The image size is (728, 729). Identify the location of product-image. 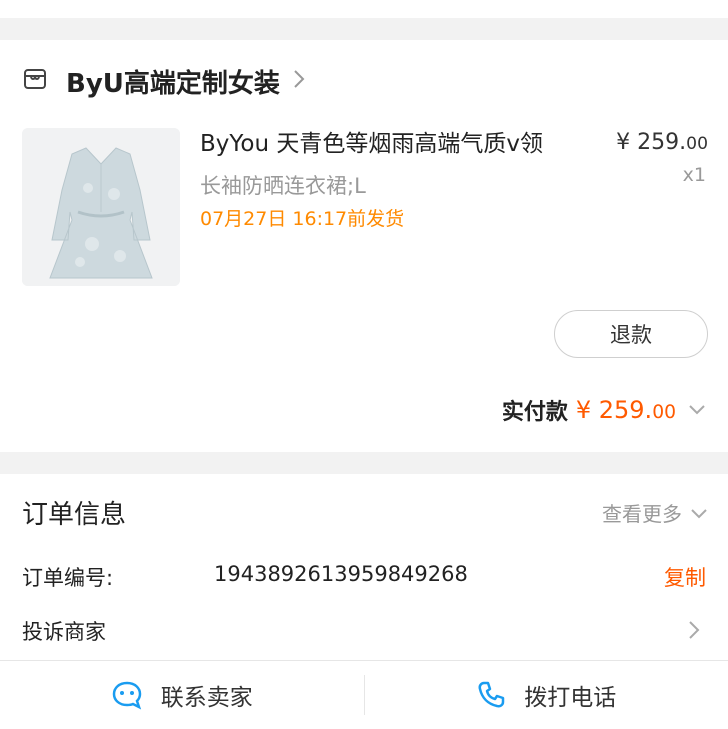
(101, 207).